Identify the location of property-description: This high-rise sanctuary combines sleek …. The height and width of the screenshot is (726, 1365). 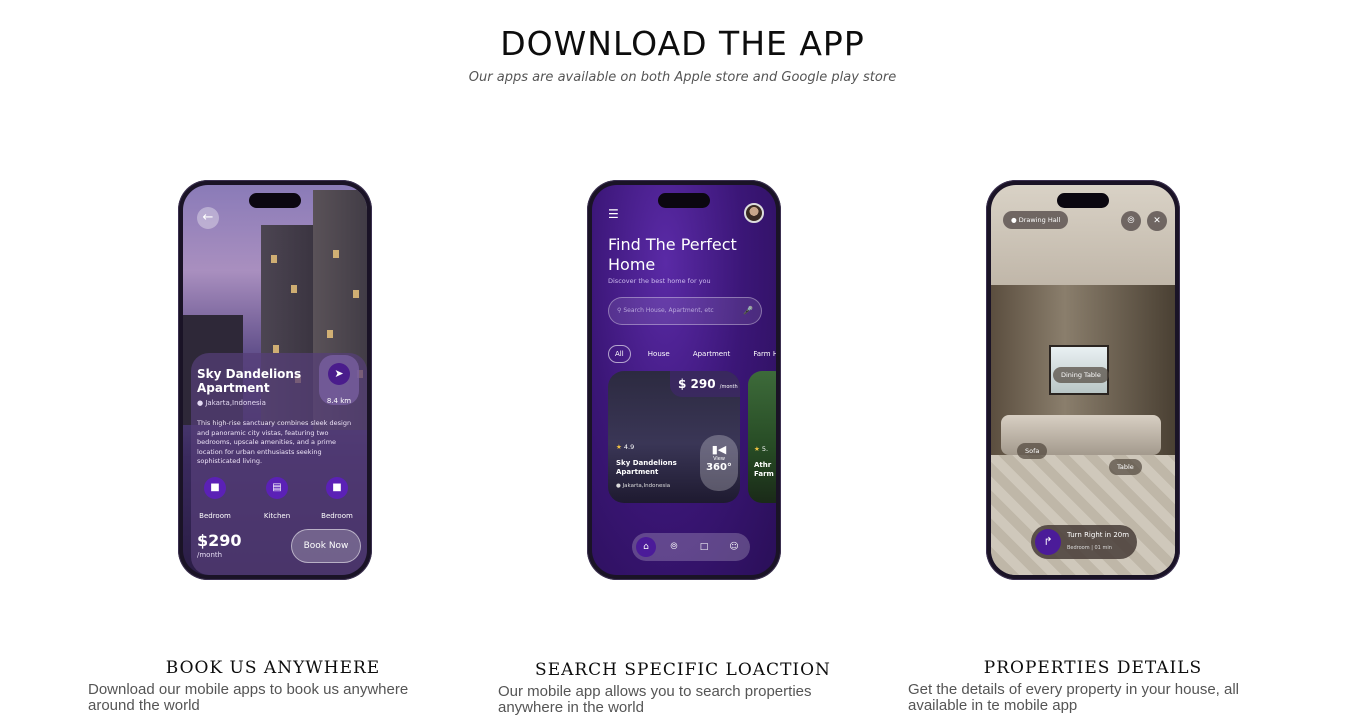
(274, 442).